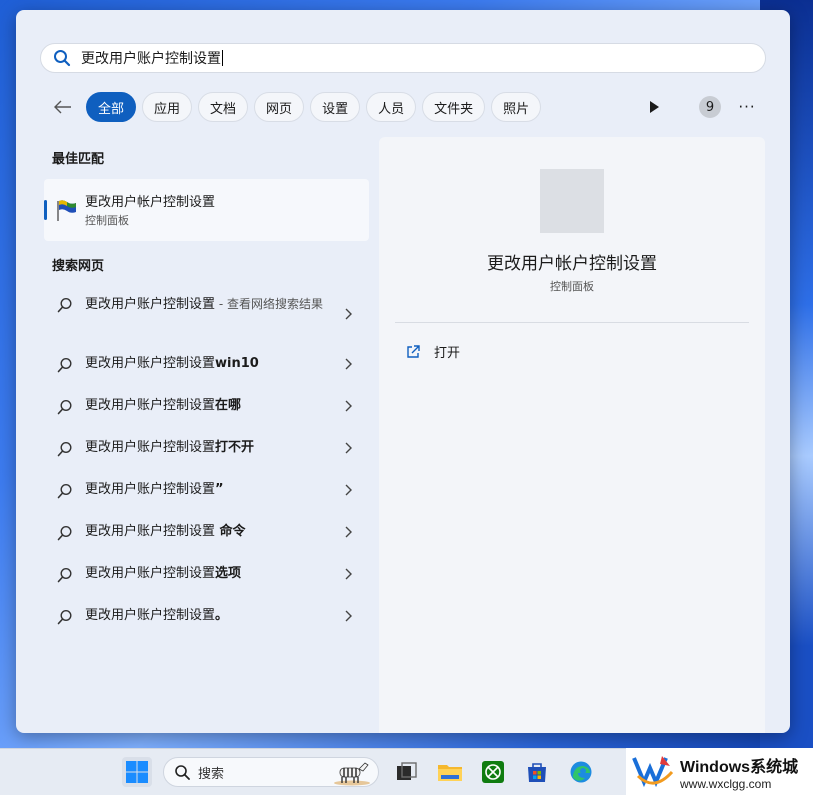 Image resolution: width=813 pixels, height=795 pixels. I want to click on web-result-completion: 选项, so click(228, 573).